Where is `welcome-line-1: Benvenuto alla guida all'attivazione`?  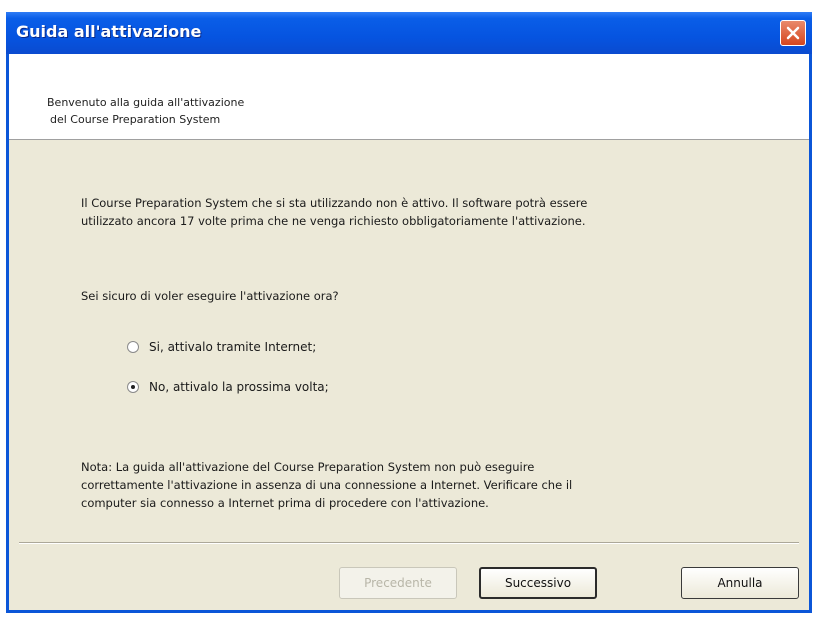 welcome-line-1: Benvenuto alla guida all'attivazione is located at coordinates (146, 102).